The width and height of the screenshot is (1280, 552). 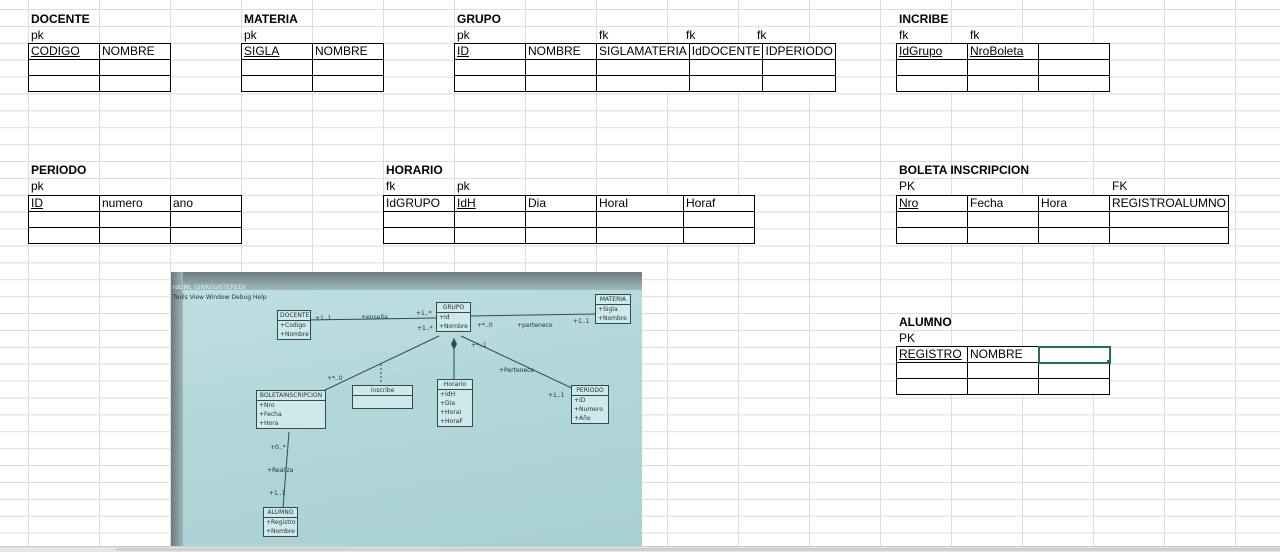 I want to click on cell-horario-idgrupo: IdGRUPO, so click(x=419, y=203).